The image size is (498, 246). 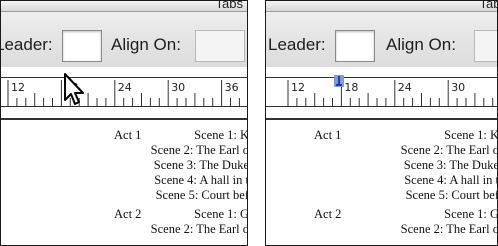 I want to click on tab-ruler: 12 18 24 30, so click(x=381, y=92).